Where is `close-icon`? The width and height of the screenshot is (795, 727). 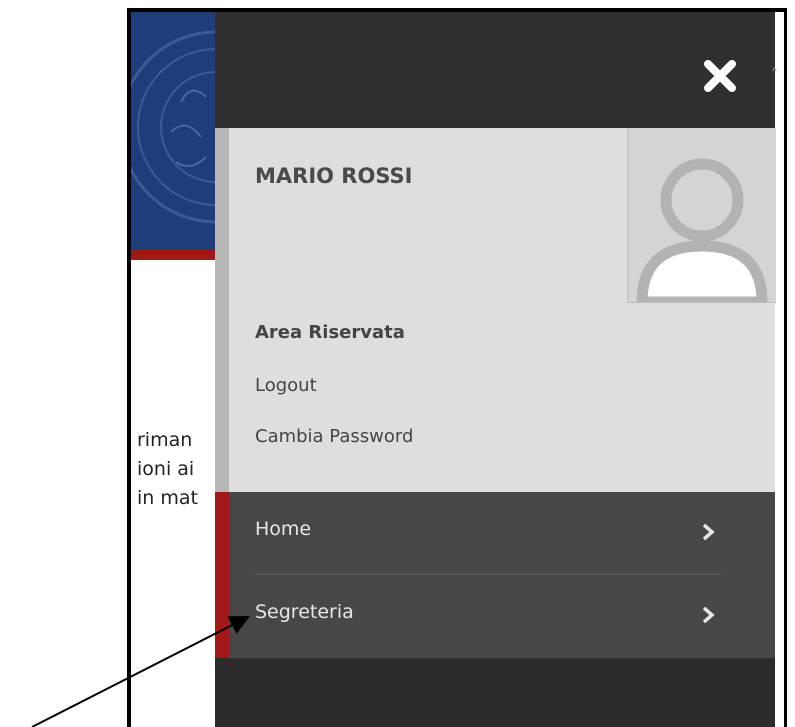
close-icon is located at coordinates (720, 76).